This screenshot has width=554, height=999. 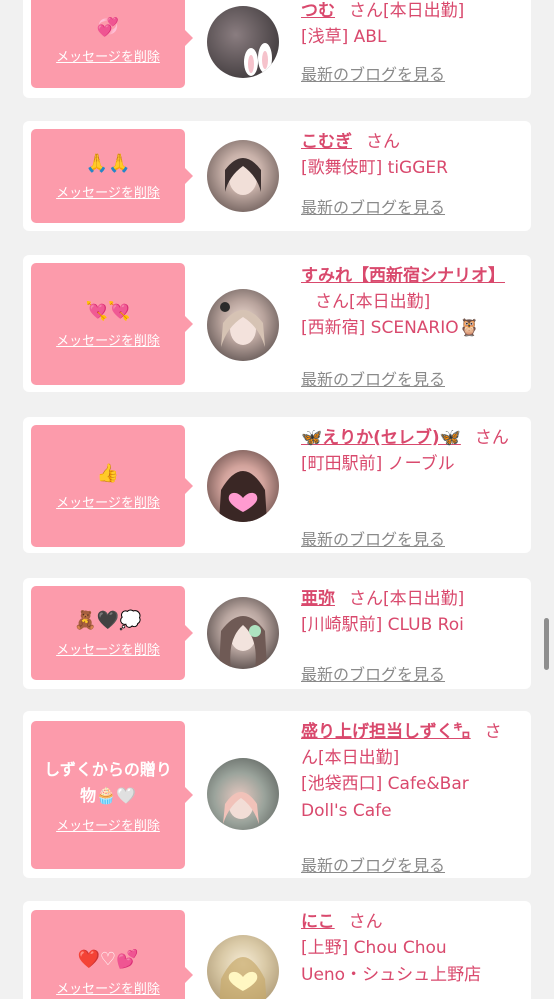 I want to click on shop-area: [池袋西口] Cafe&Bar, so click(x=385, y=784).